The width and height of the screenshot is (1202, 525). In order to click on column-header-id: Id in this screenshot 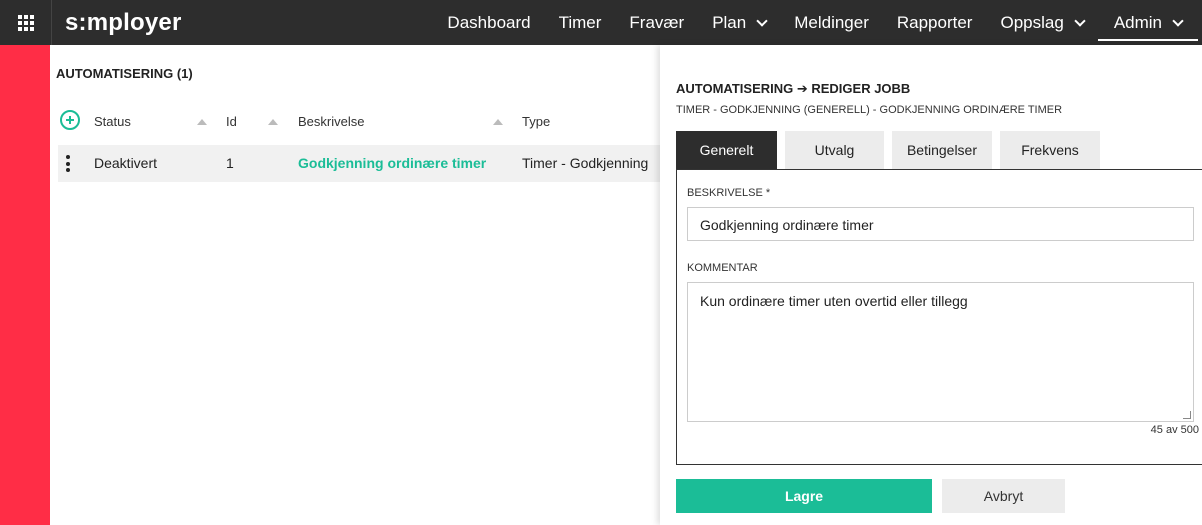, I will do `click(231, 121)`.